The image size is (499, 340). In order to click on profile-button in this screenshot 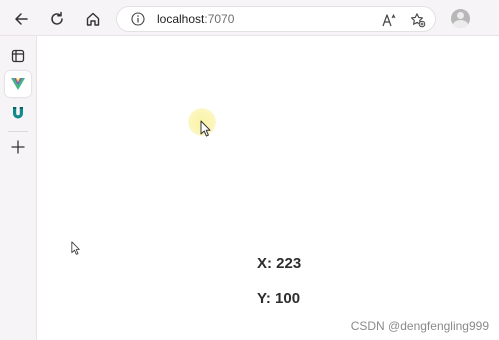, I will do `click(460, 18)`.